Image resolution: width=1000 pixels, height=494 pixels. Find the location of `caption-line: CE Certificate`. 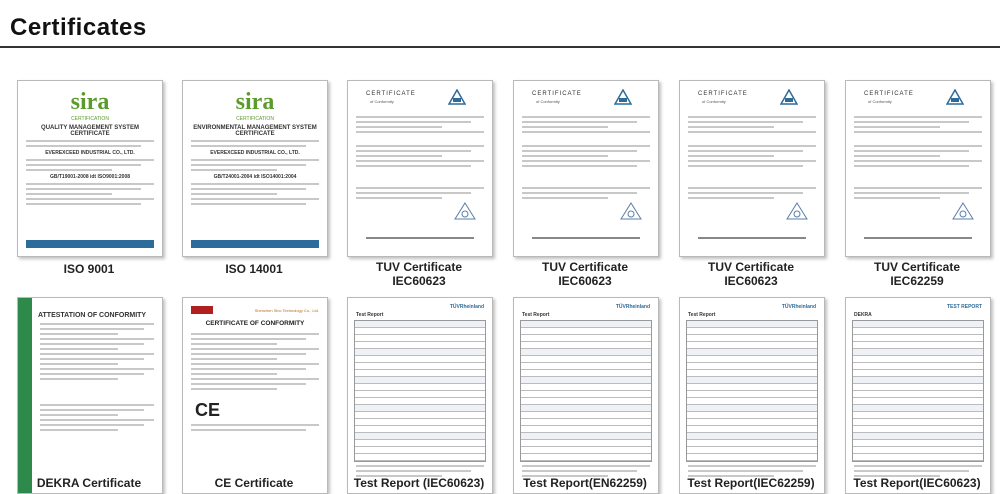

caption-line: CE Certificate is located at coordinates (254, 483).